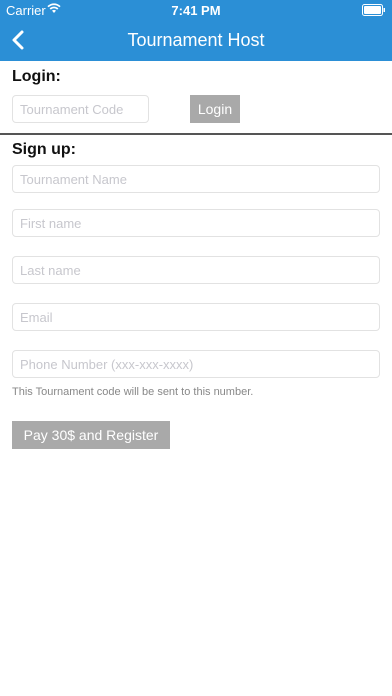  I want to click on nav-bar: Tournament Host, so click(196, 40).